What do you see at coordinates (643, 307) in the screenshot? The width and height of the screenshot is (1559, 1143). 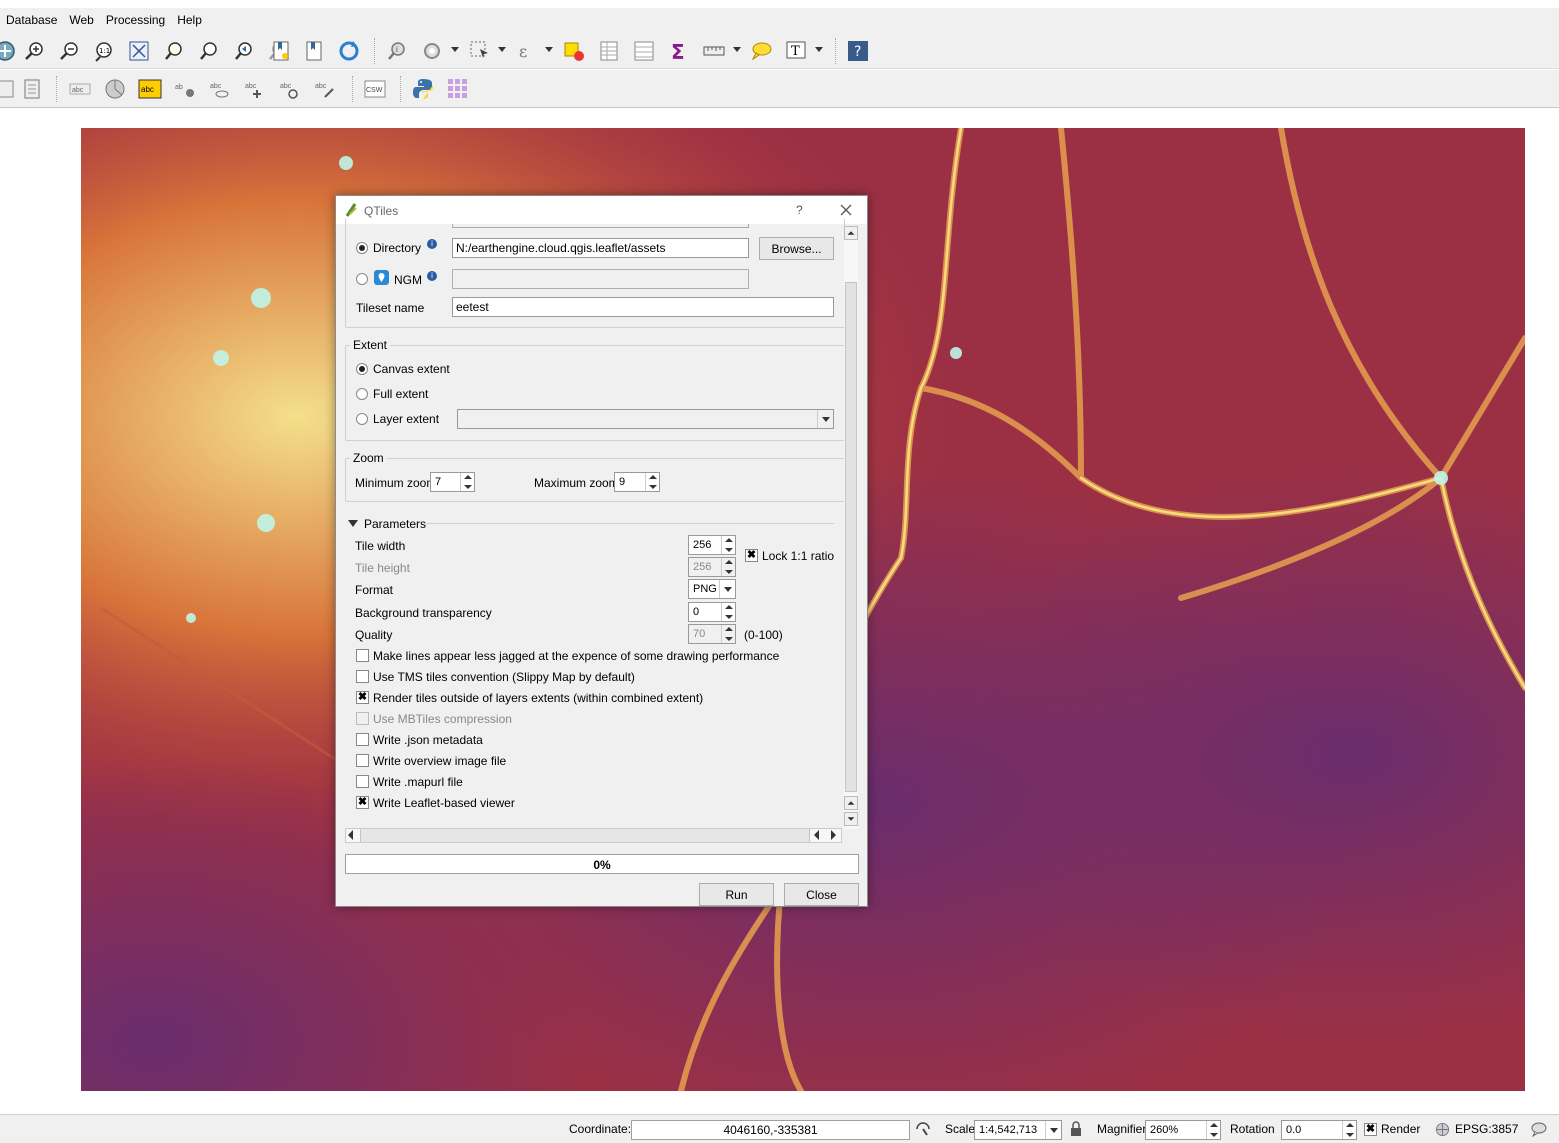 I see `tileset-name-input: eetest` at bounding box center [643, 307].